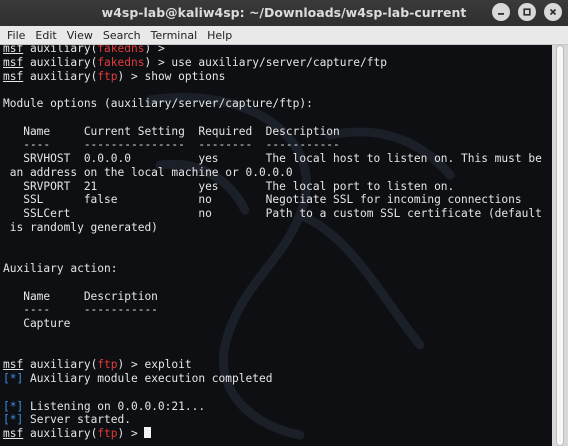 Image resolution: width=568 pixels, height=446 pixels. I want to click on vertical-scrollbar, so click(560, 245).